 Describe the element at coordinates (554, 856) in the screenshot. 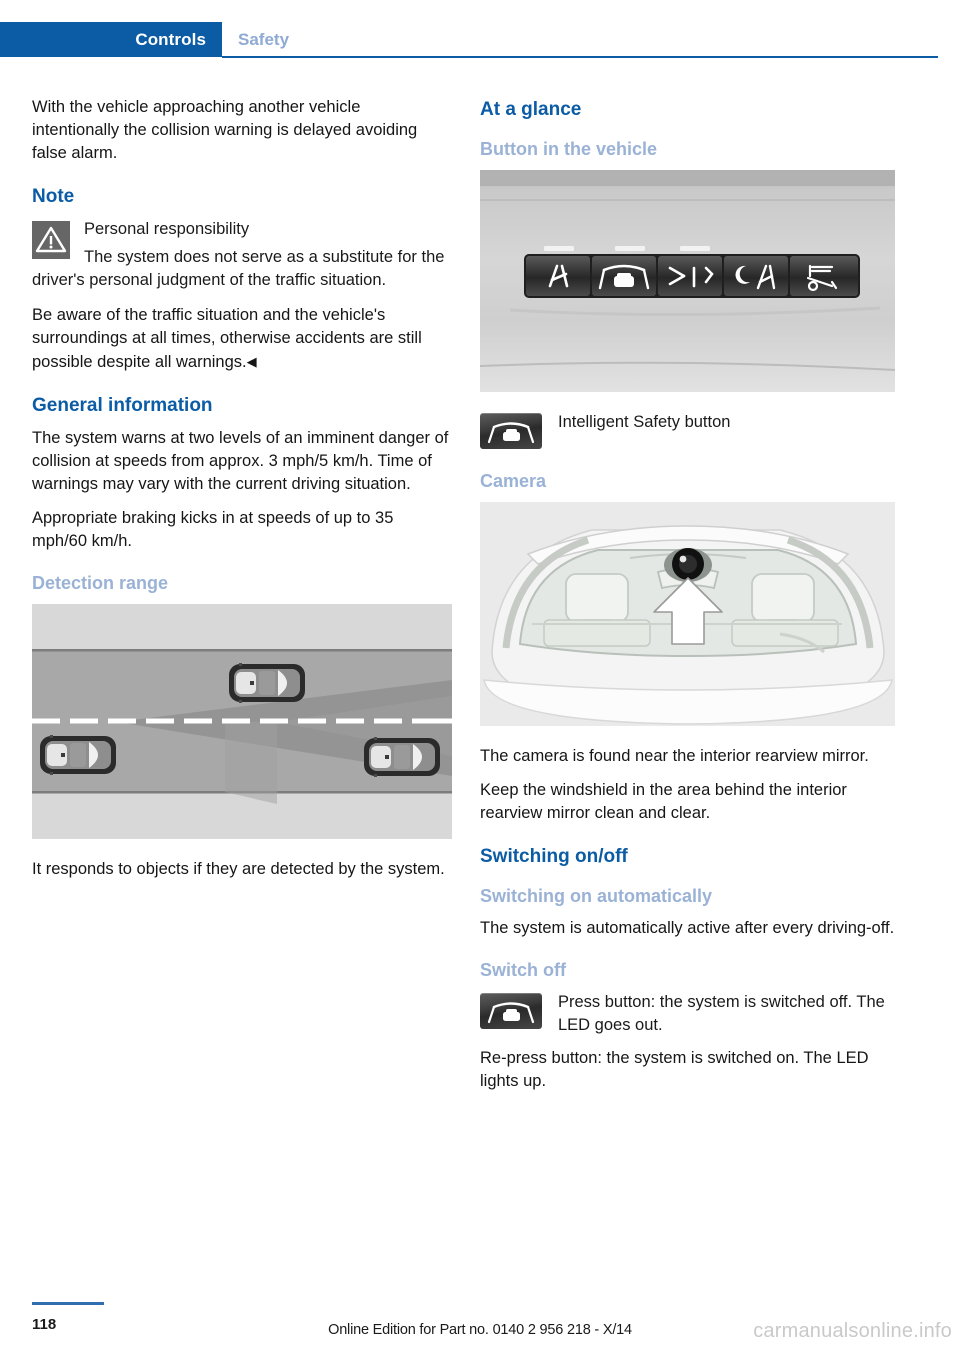

I see `switching-on-off-heading: Switching on/off` at that location.